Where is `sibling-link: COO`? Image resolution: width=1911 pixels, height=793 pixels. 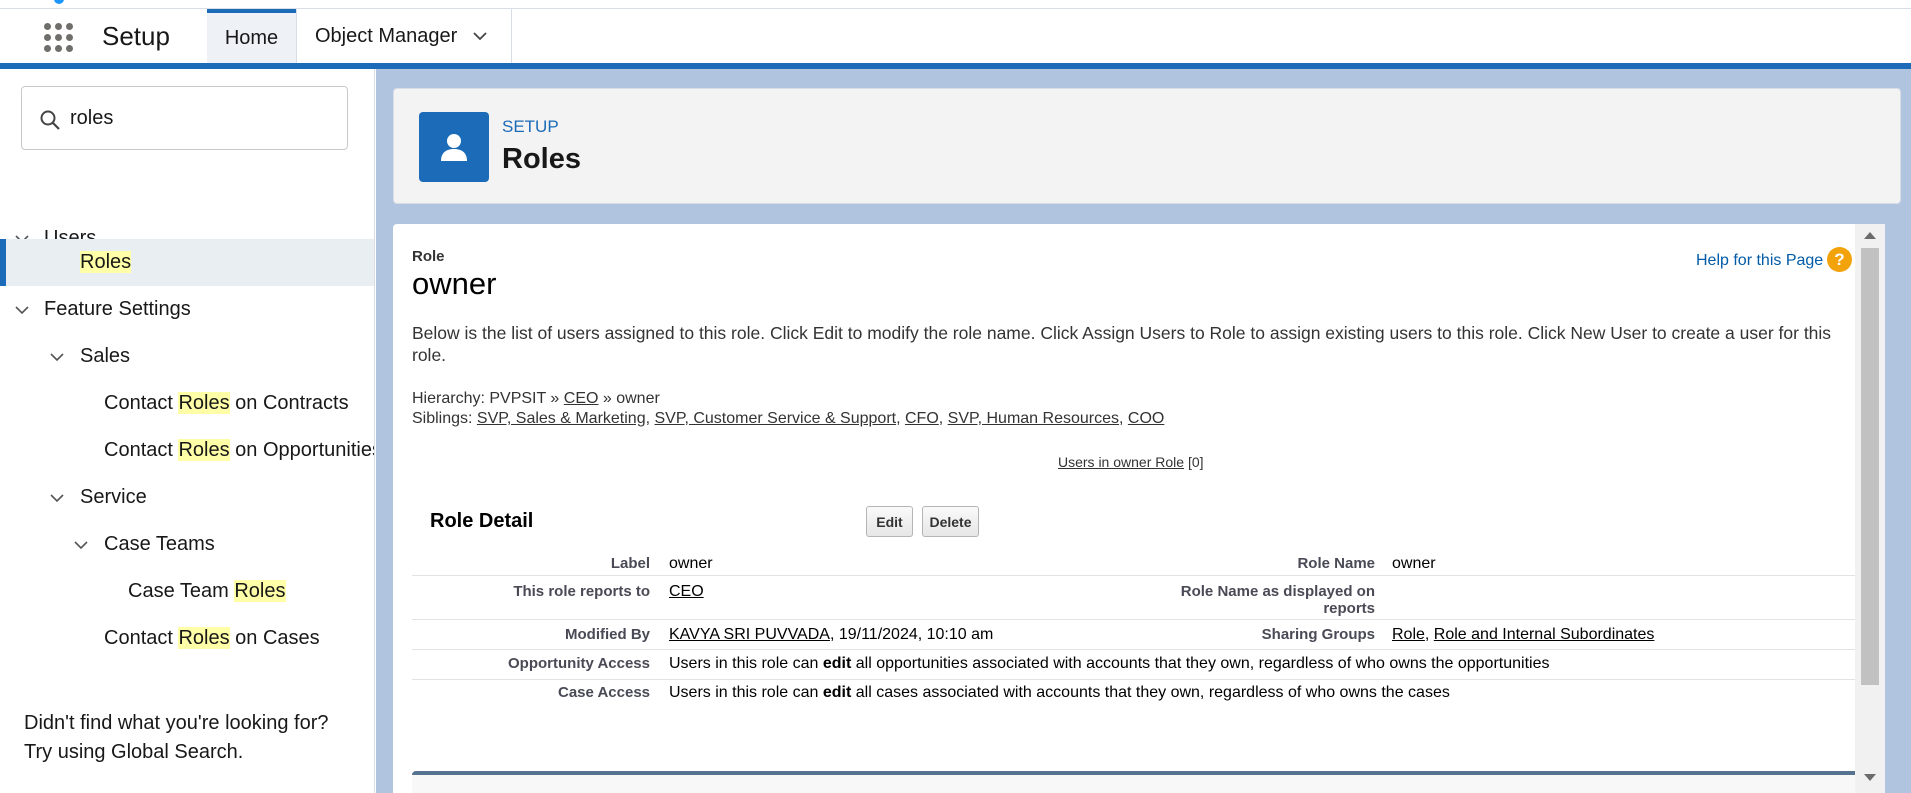
sibling-link: COO is located at coordinates (1146, 418).